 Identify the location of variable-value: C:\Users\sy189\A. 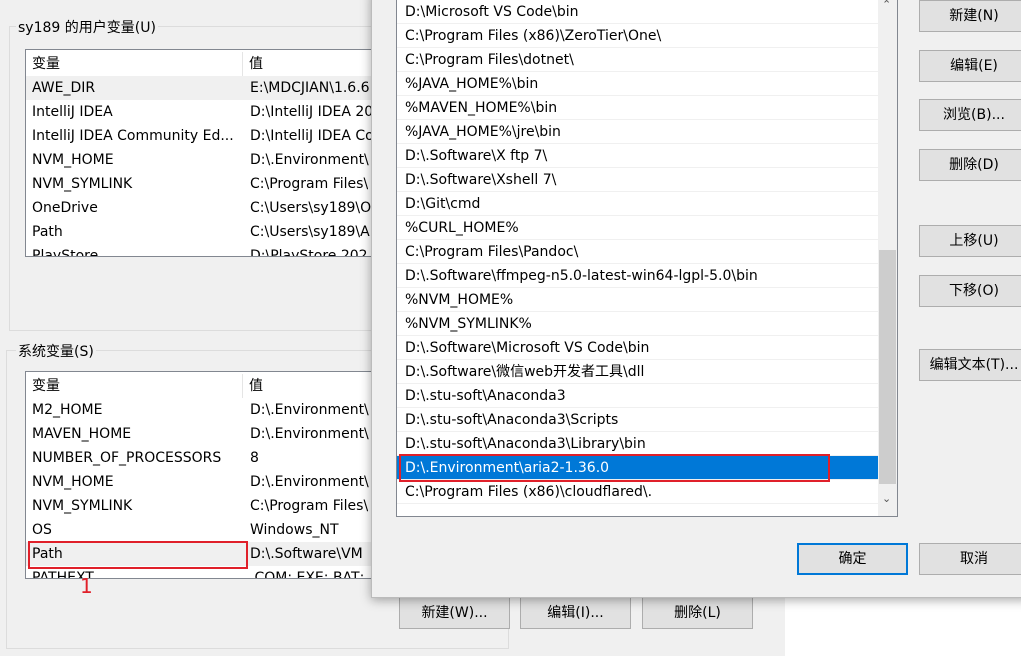
(310, 232).